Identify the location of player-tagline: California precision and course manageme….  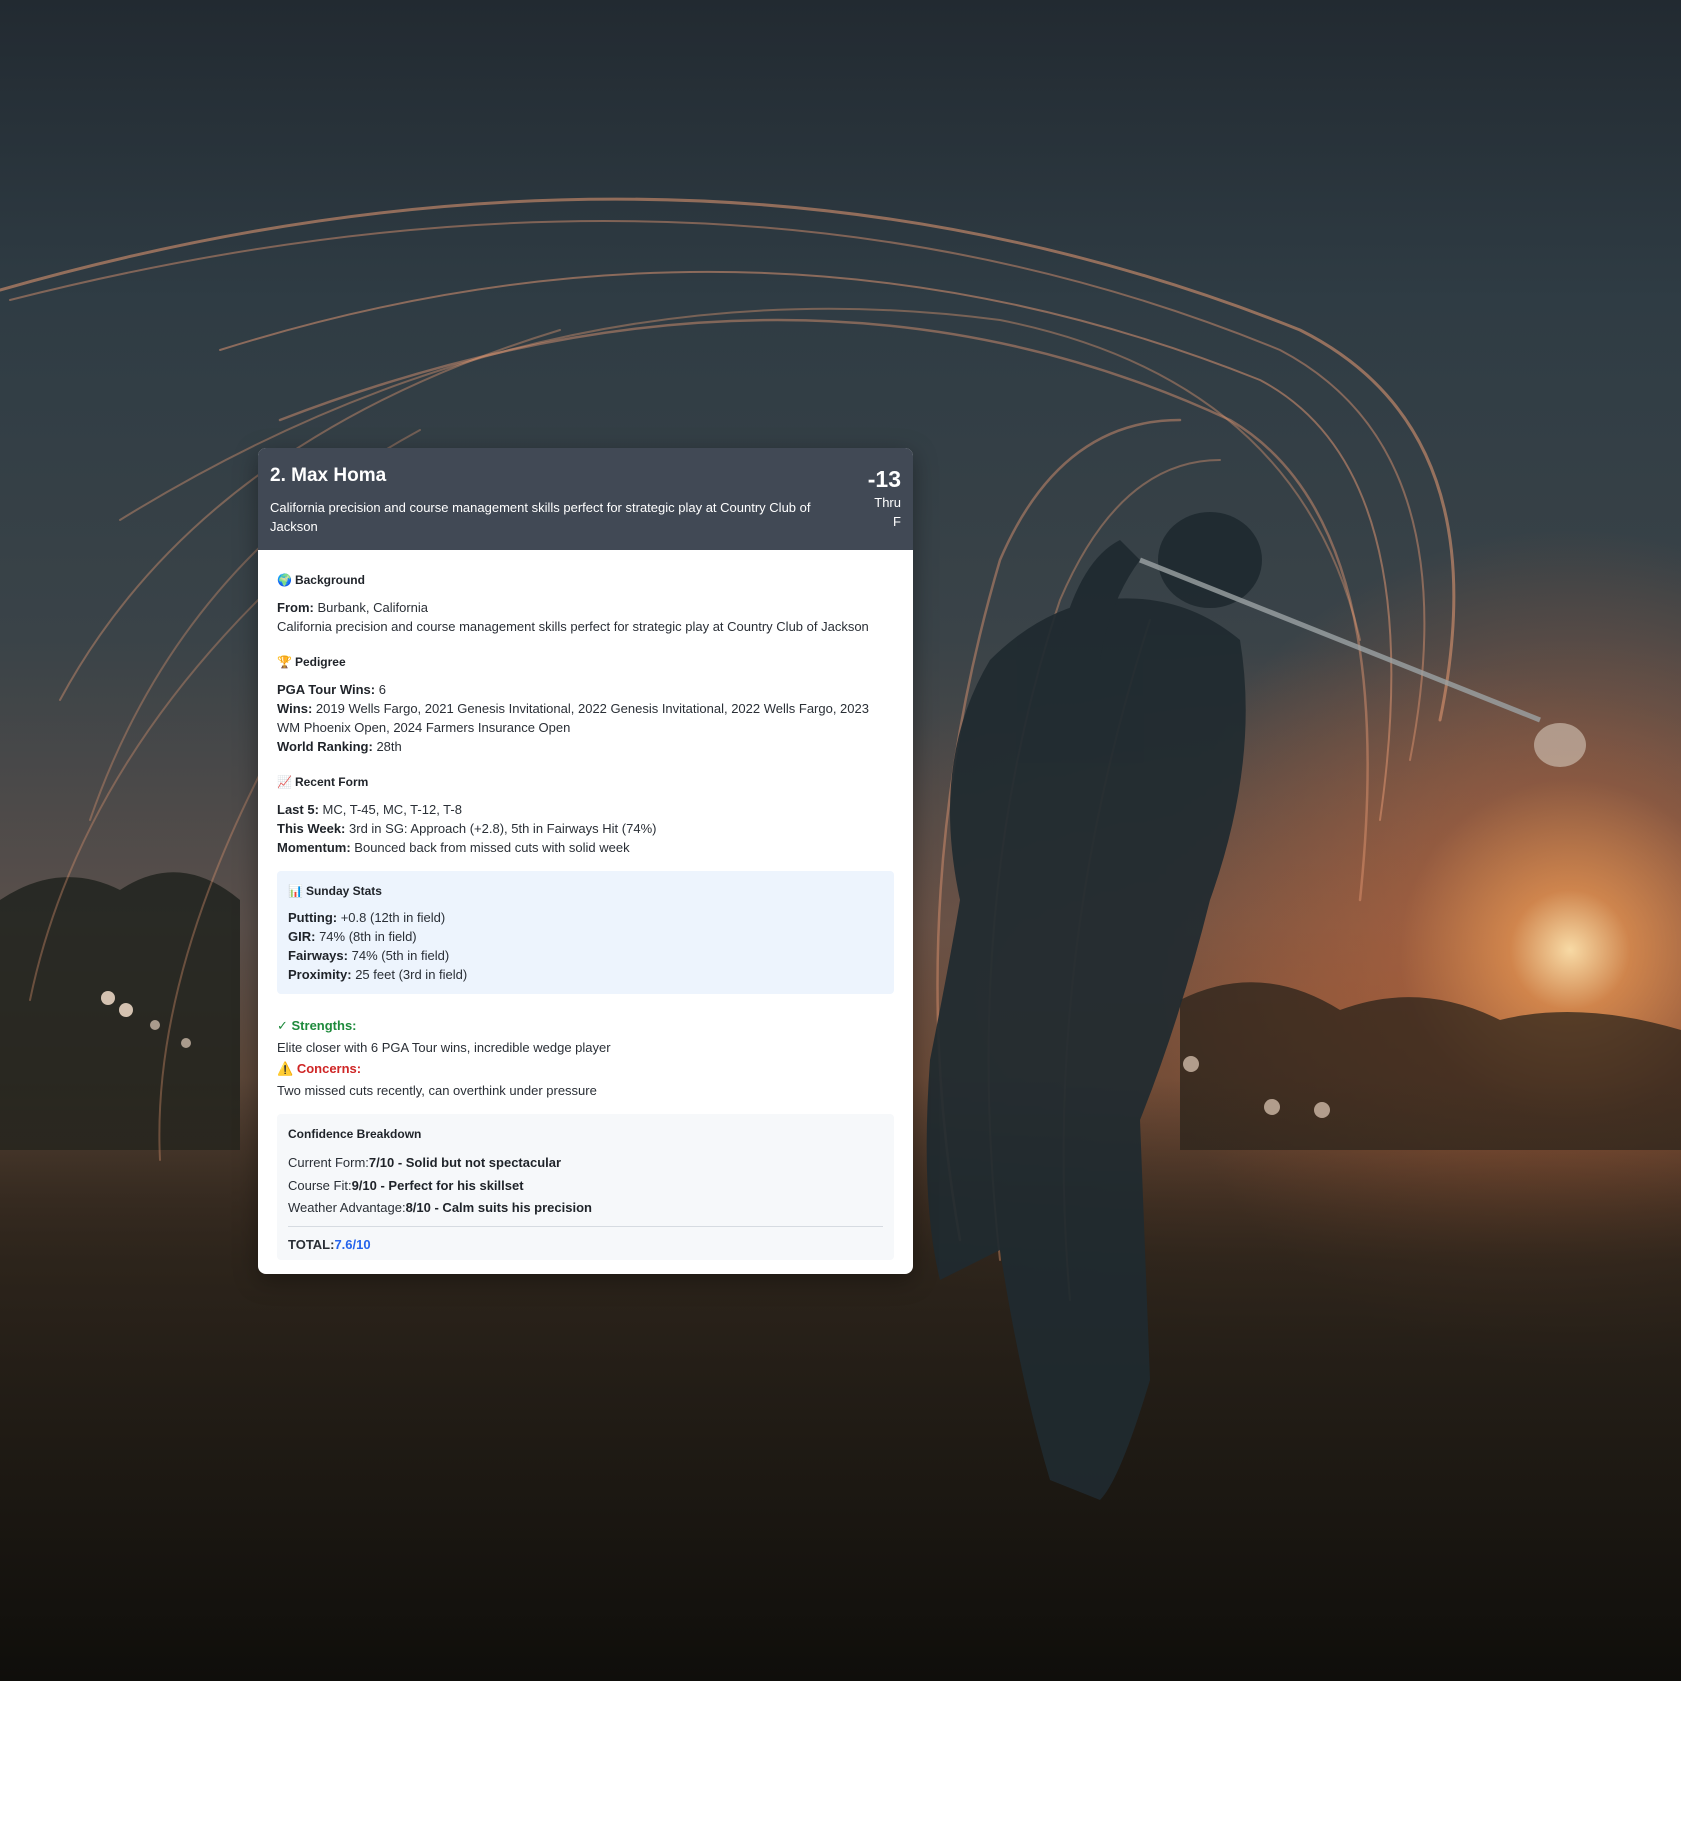
(540, 517).